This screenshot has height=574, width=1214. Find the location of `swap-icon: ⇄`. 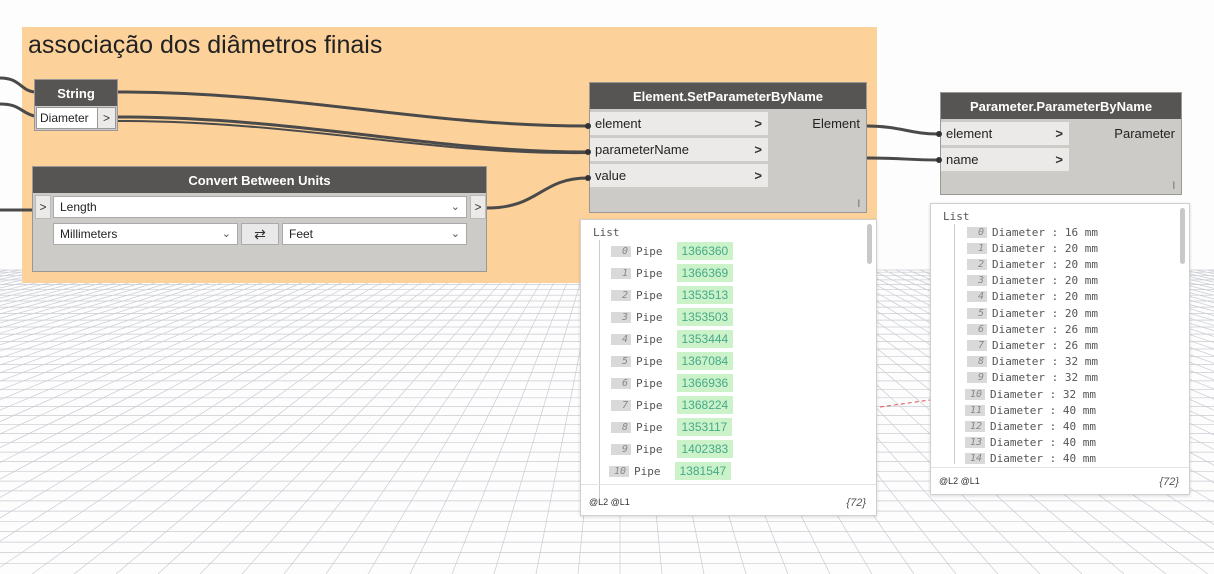

swap-icon: ⇄ is located at coordinates (260, 233).